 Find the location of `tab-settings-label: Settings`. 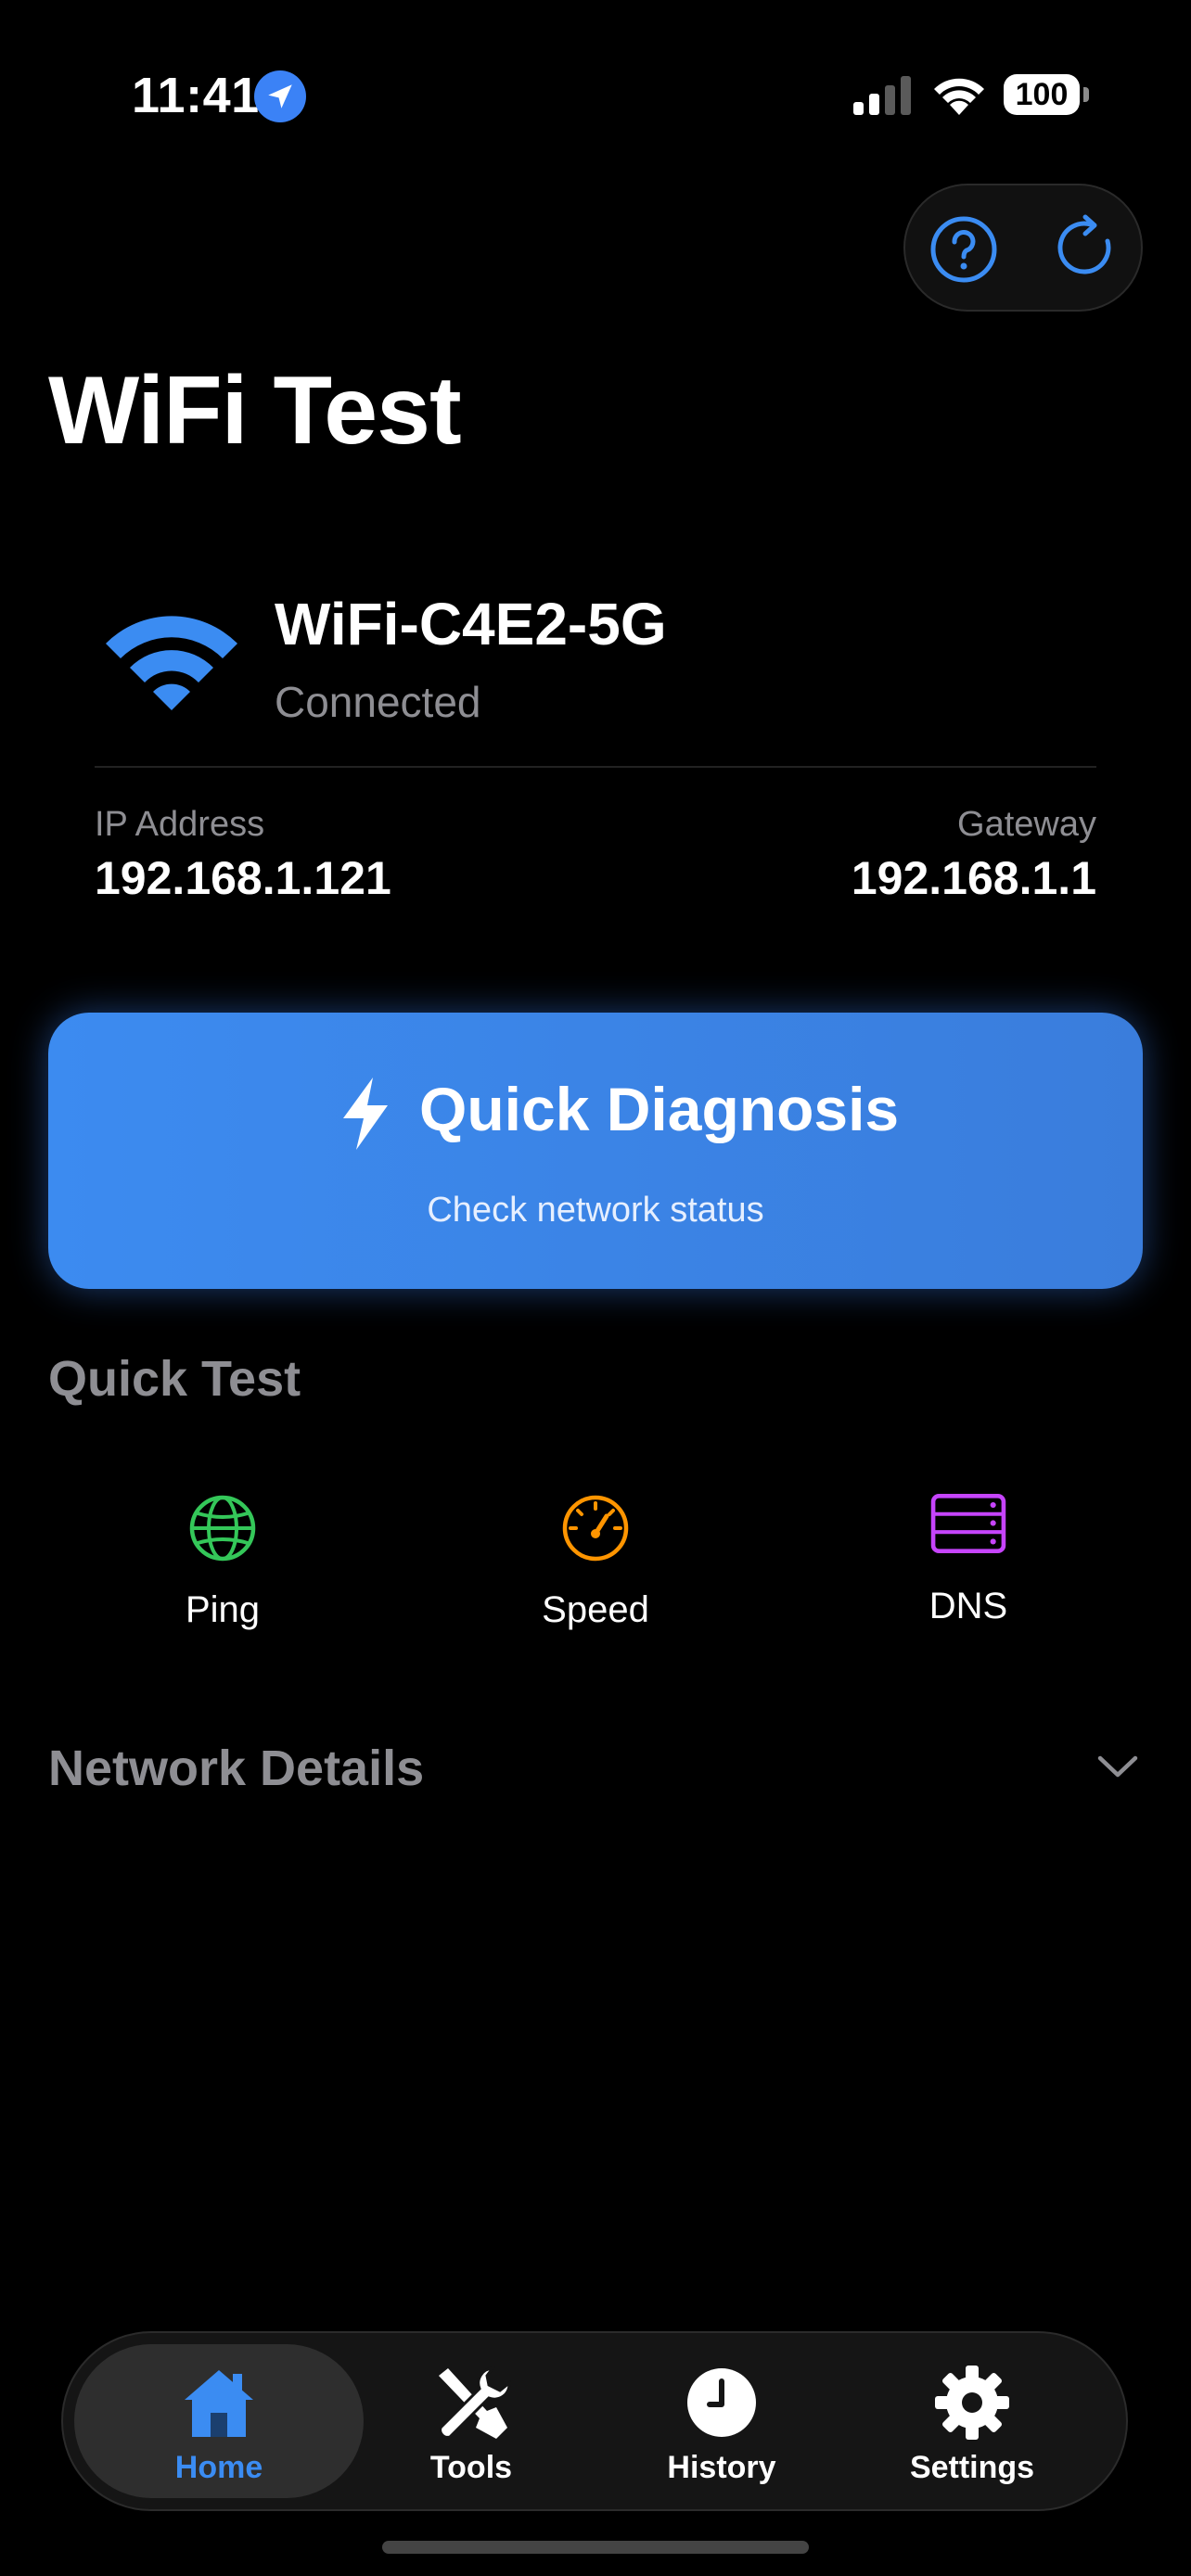

tab-settings-label: Settings is located at coordinates (972, 2467).